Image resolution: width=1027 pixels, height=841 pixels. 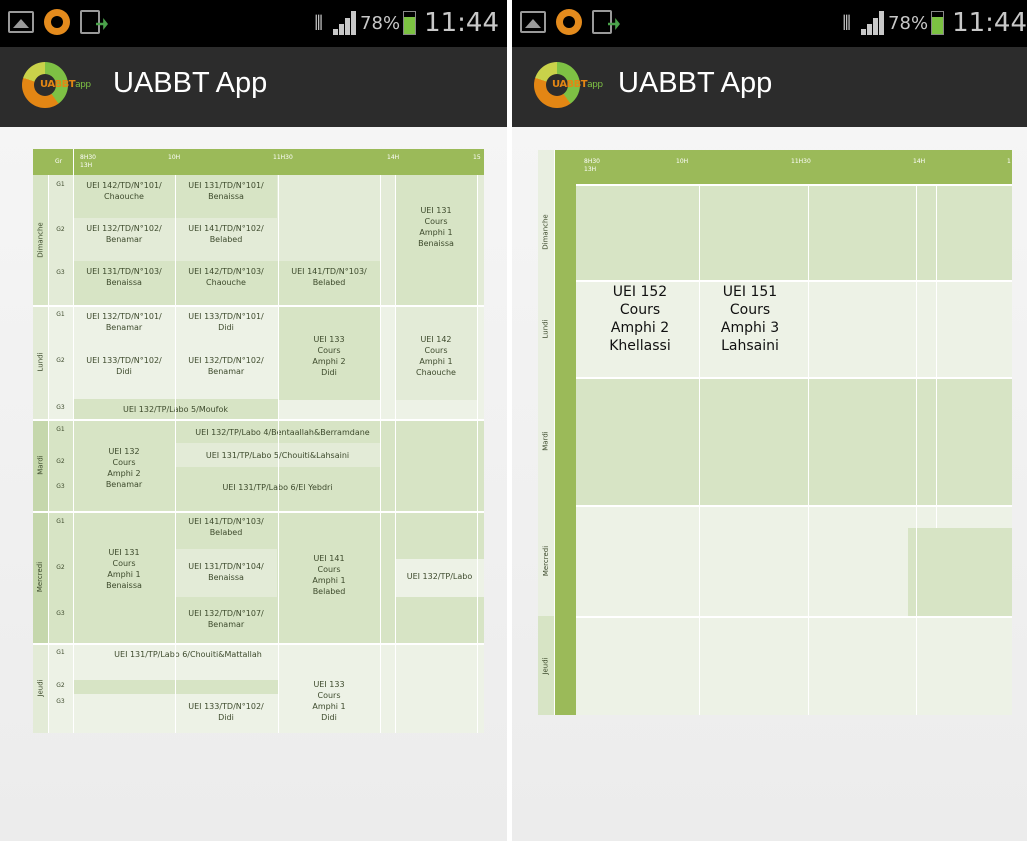 What do you see at coordinates (226, 277) in the screenshot?
I see `timetable-cell: UEI 142/TD/N°103/ Chaouche` at bounding box center [226, 277].